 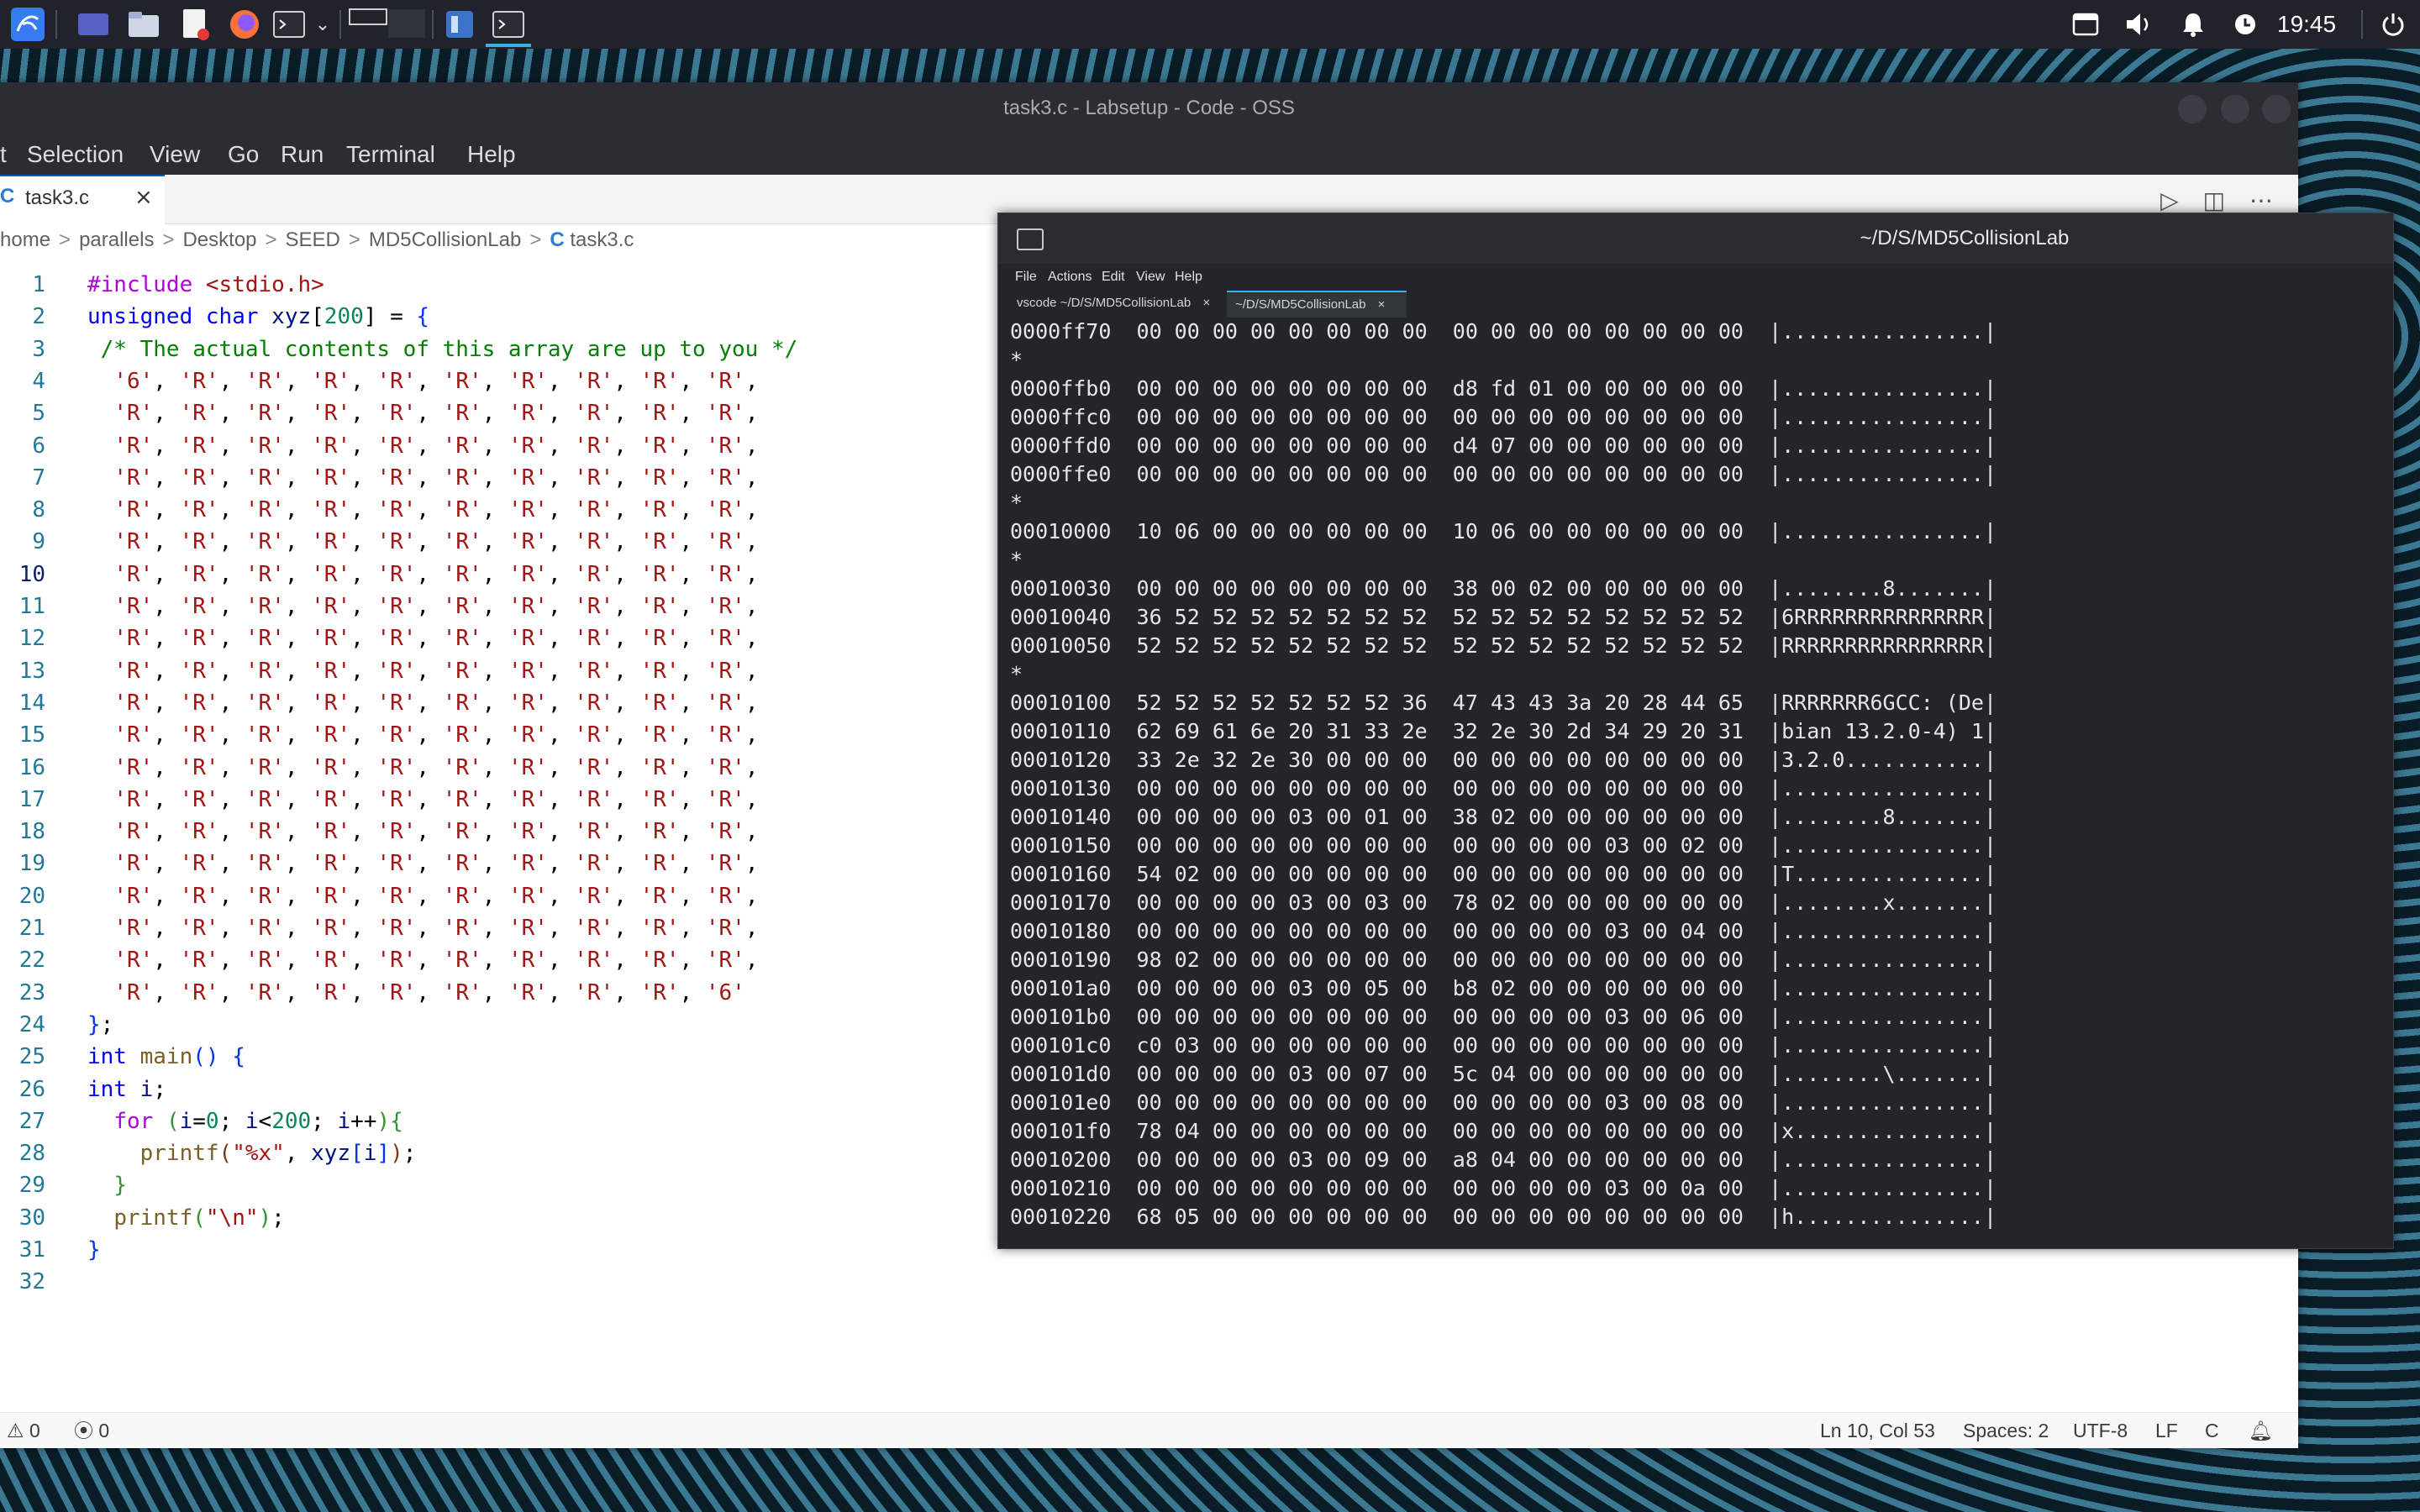 I want to click on power-icon, so click(x=2393, y=24).